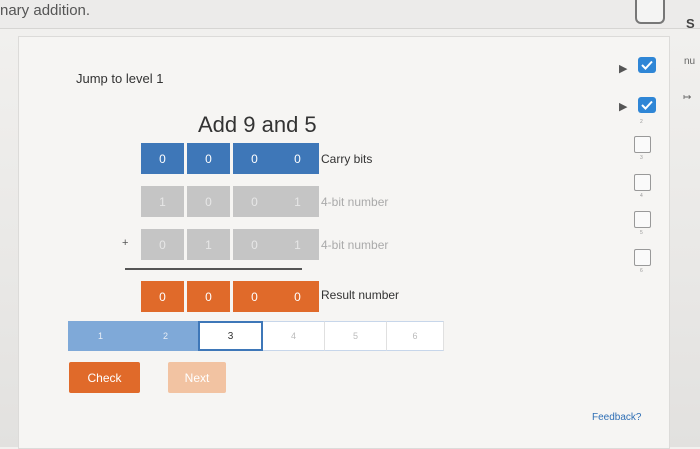  I want to click on carry-bits-label: Carry bits, so click(347, 159).